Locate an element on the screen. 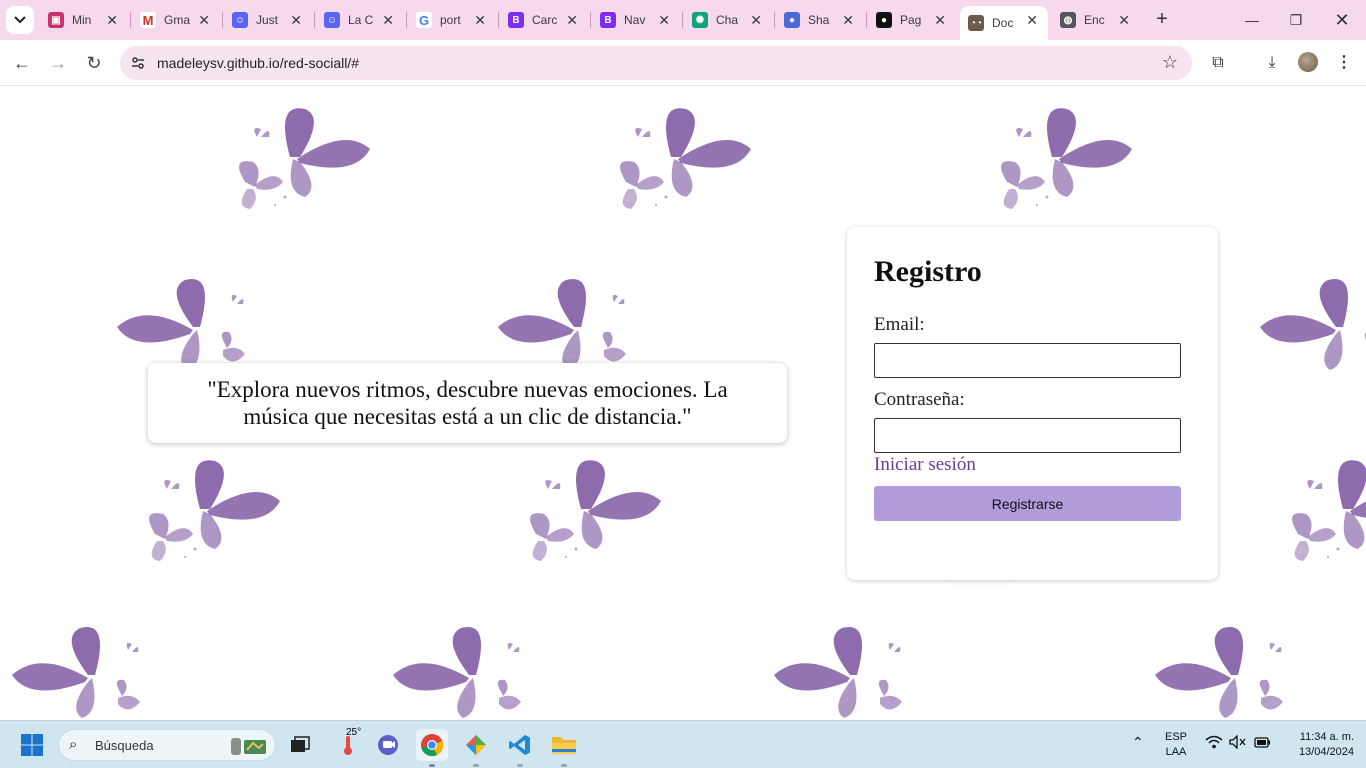 This screenshot has height=768, width=1366. browser-tab: ✺ Cha ✕ is located at coordinates (728, 20).